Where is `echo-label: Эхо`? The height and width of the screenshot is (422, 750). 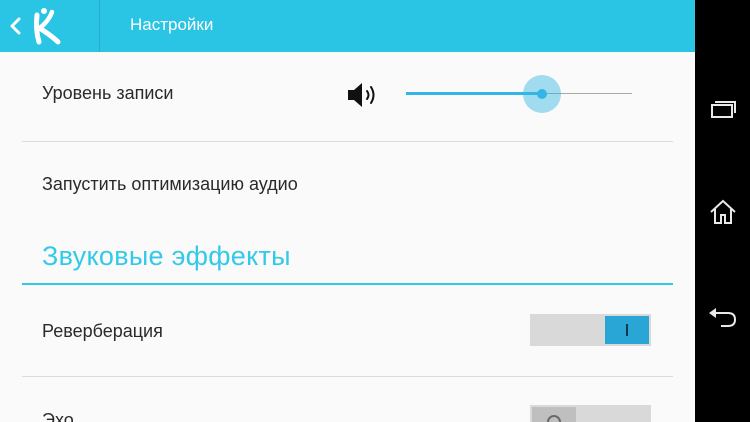
echo-label: Эхо is located at coordinates (58, 416).